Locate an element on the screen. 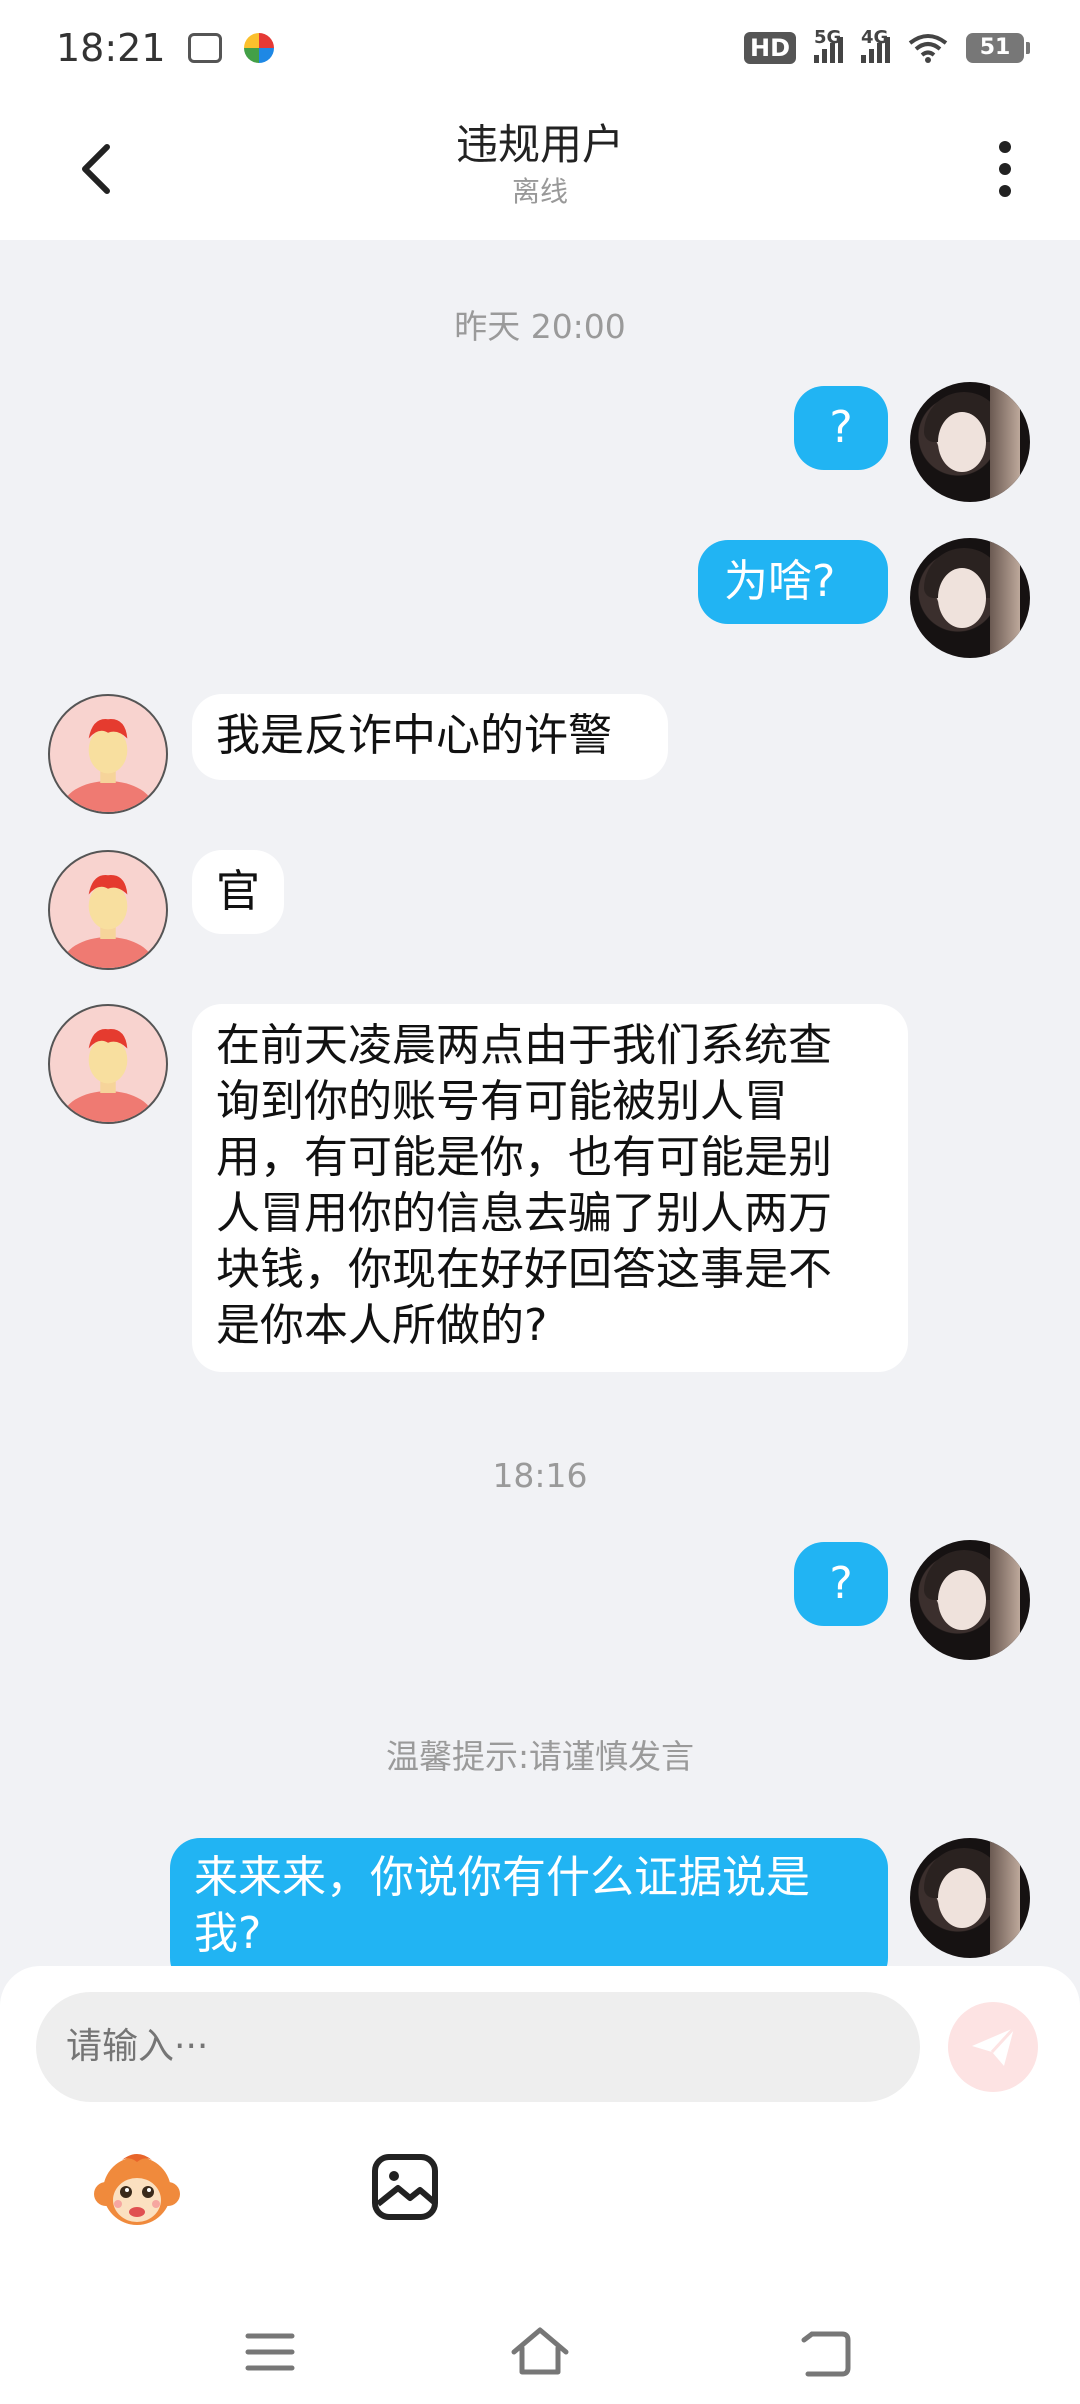 The image size is (1080, 2404). wifi-icon is located at coordinates (928, 48).